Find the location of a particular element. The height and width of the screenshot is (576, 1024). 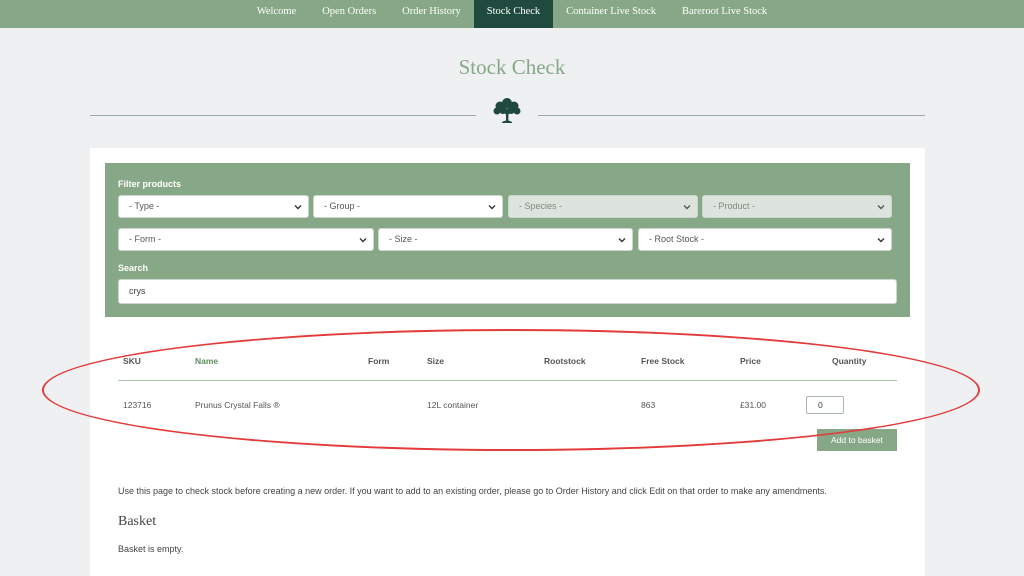

search-input: crys is located at coordinates (507, 291).